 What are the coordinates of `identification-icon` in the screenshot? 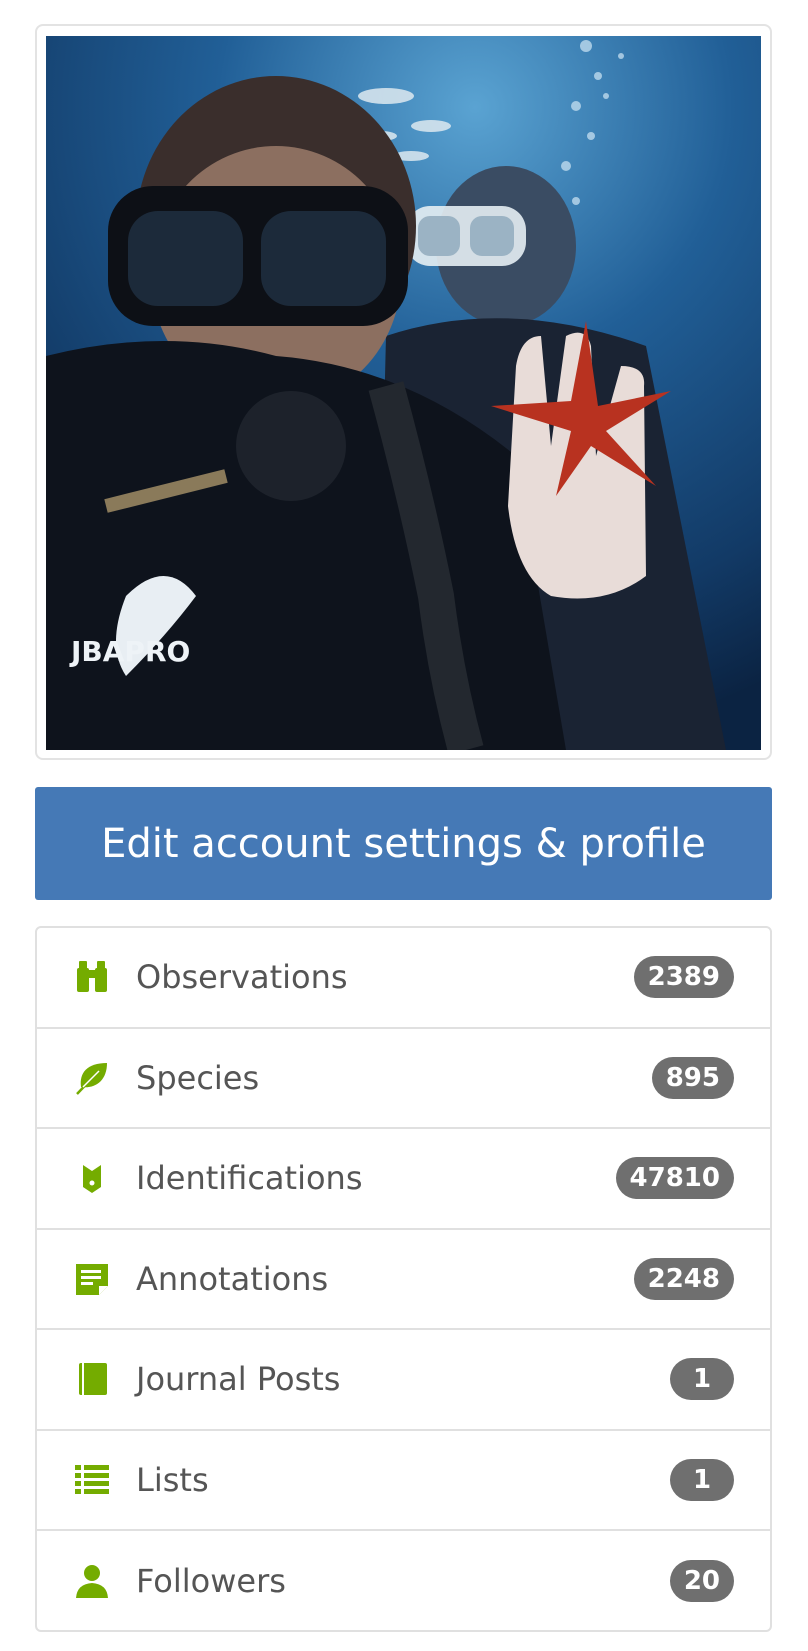 It's located at (92, 1178).